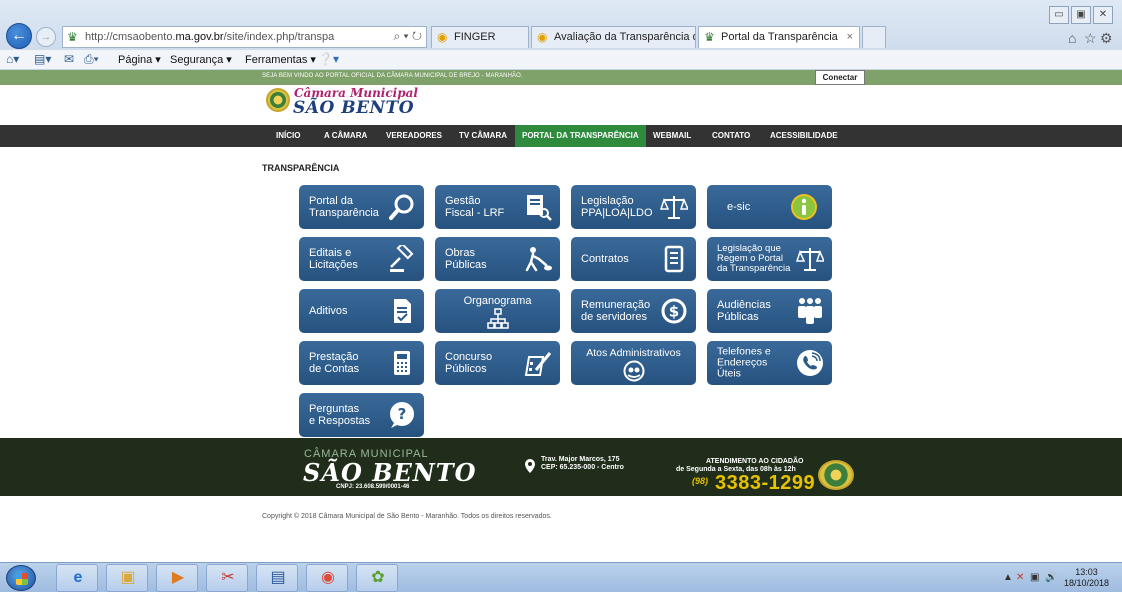 This screenshot has height=592, width=1122. Describe the element at coordinates (333, 259) in the screenshot. I see `tile-label: Editais e Licitações` at that location.